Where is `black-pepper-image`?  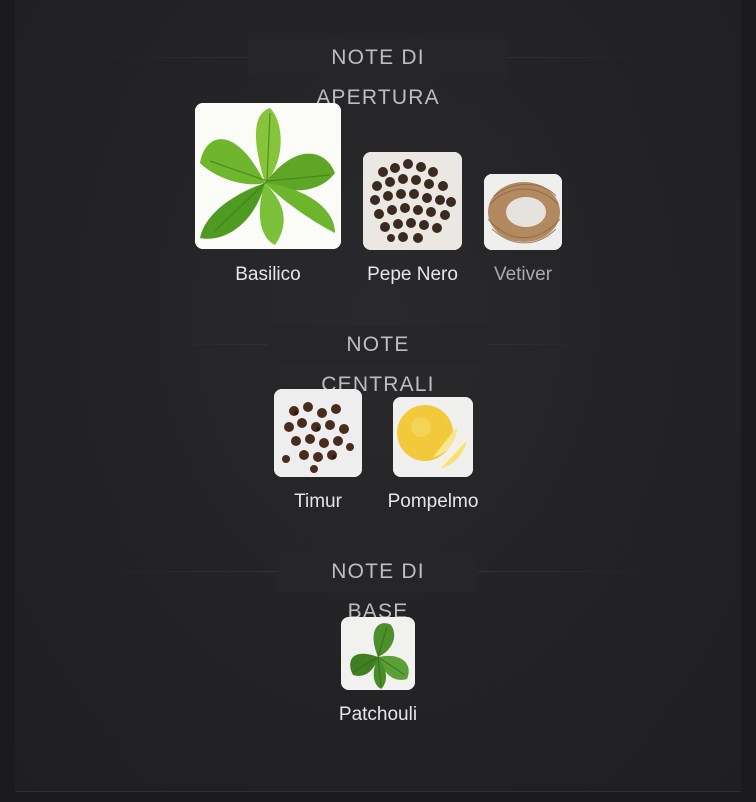 black-pepper-image is located at coordinates (412, 201).